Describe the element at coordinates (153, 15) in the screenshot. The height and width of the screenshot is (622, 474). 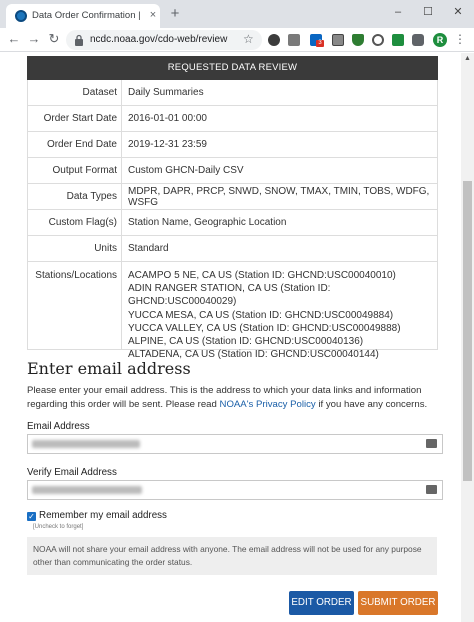
I see `tab-close-icon: ×` at that location.